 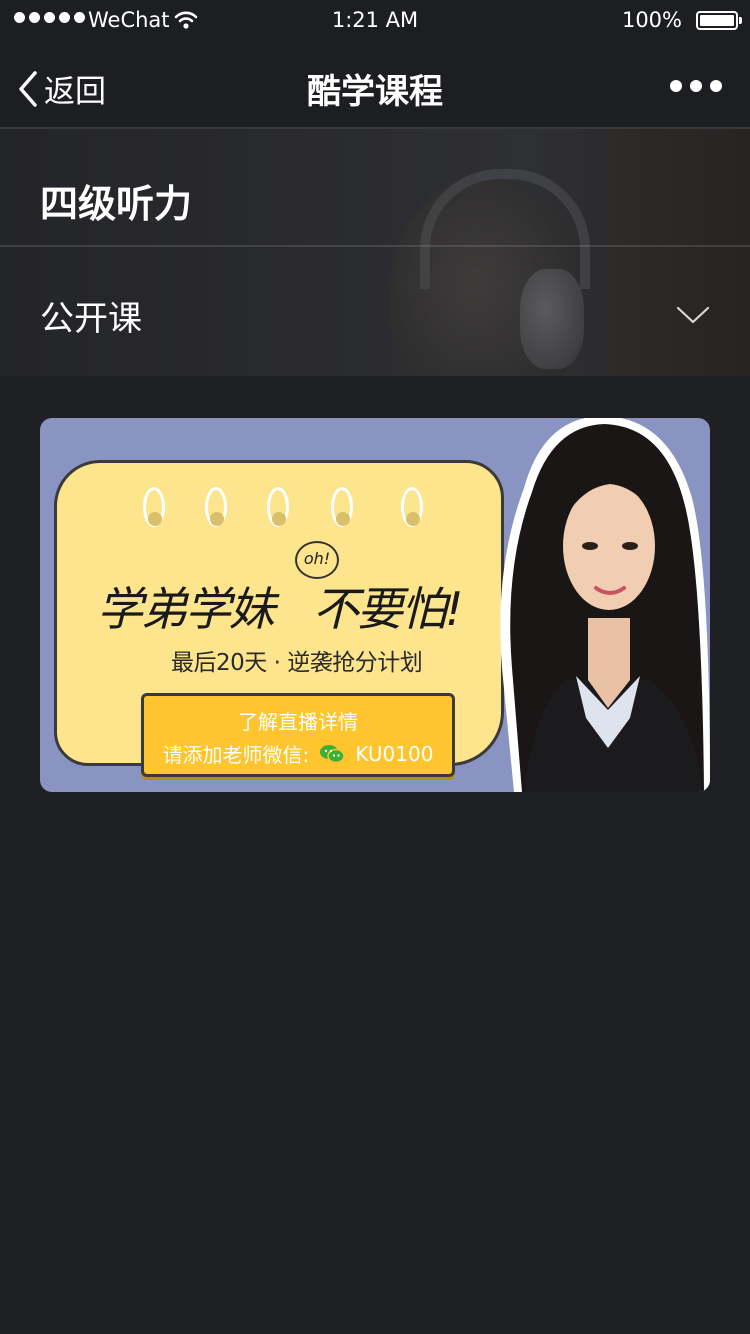 What do you see at coordinates (375, 246) in the screenshot?
I see `header-divider` at bounding box center [375, 246].